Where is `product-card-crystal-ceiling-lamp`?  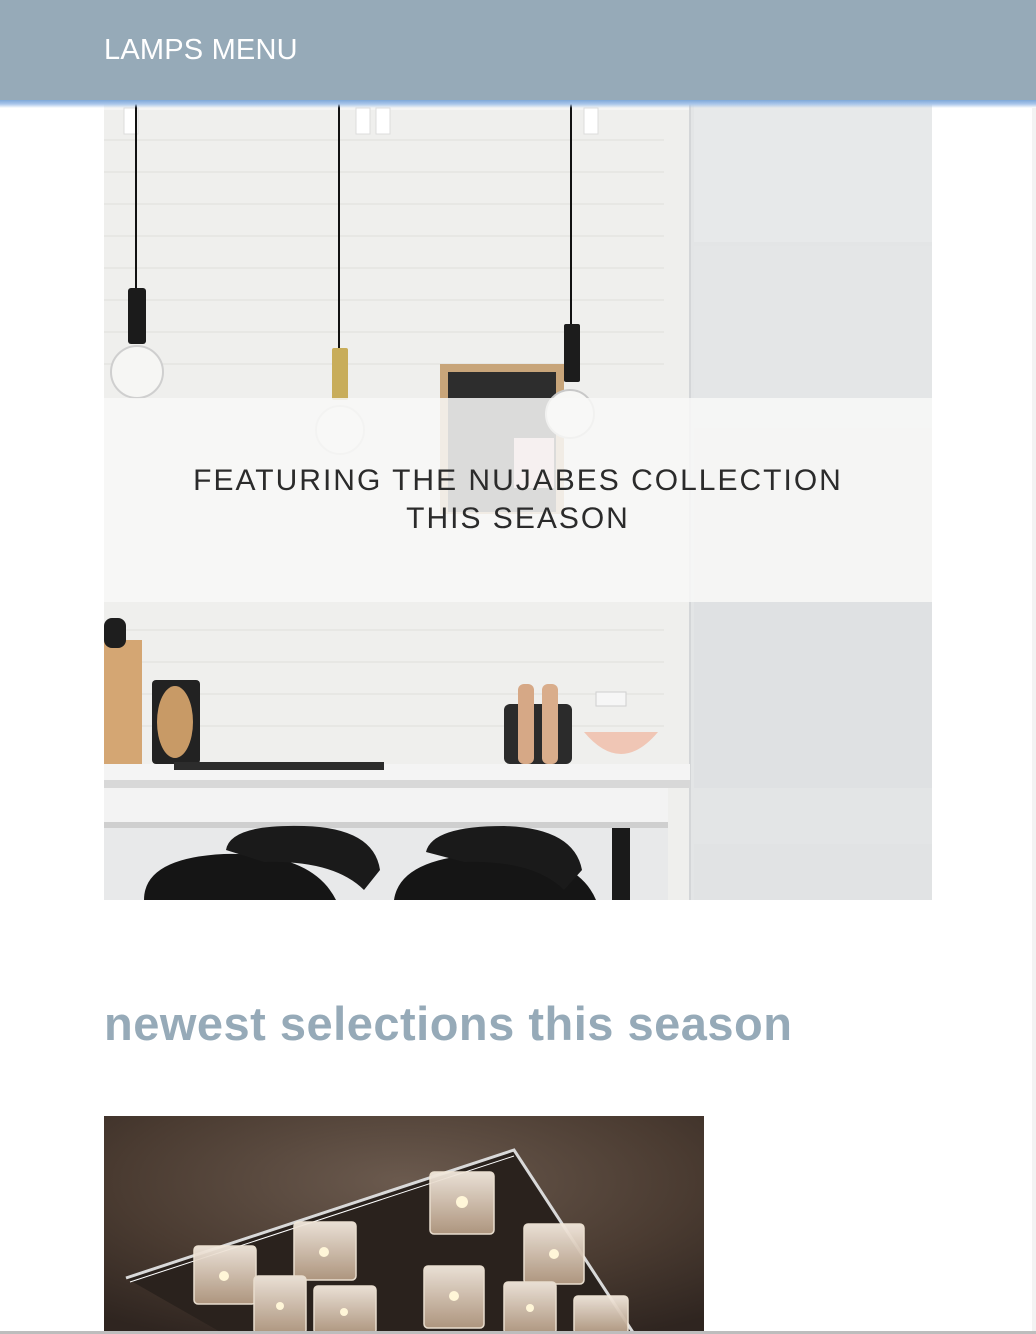
product-card-crystal-ceiling-lamp is located at coordinates (404, 1225).